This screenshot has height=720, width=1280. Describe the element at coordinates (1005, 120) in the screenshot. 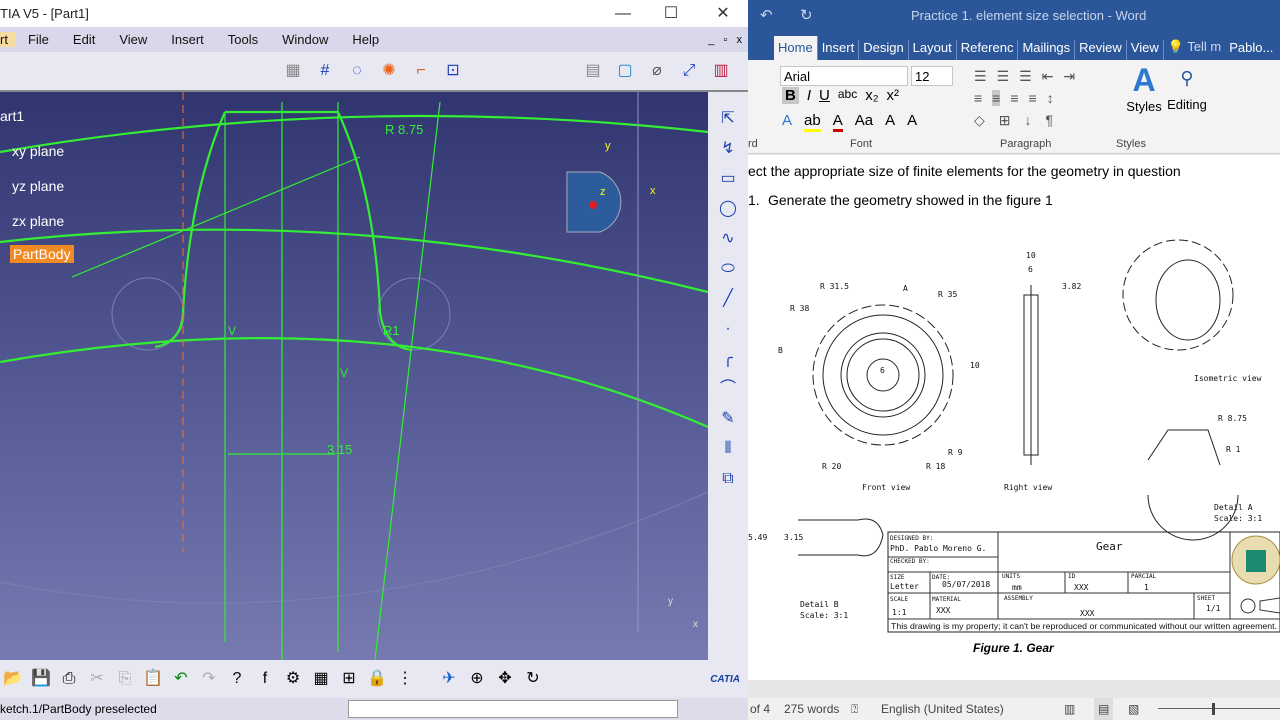

I see `borders-icon: ⊞` at that location.